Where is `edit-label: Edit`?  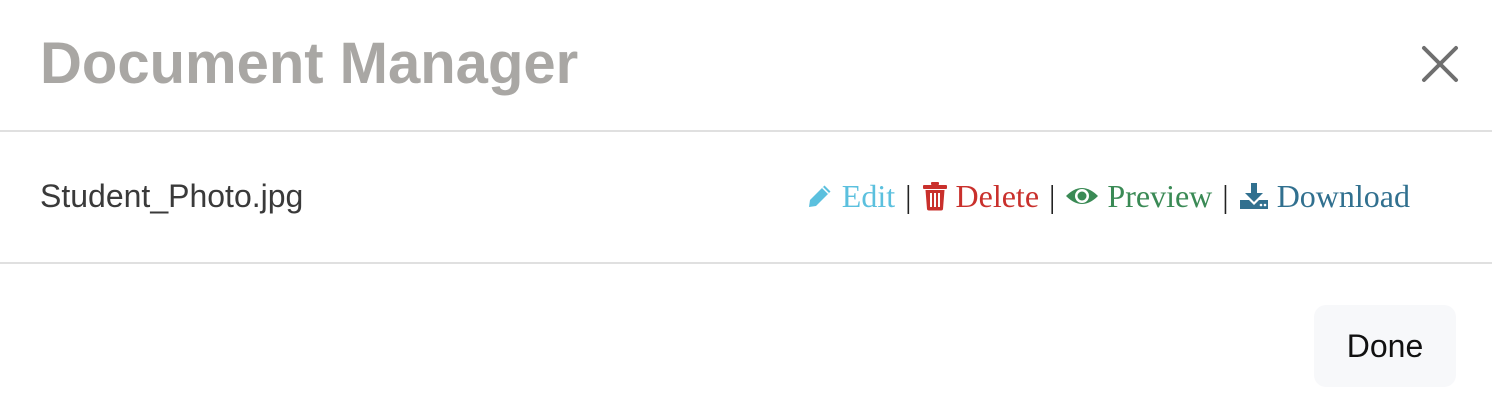 edit-label: Edit is located at coordinates (868, 196).